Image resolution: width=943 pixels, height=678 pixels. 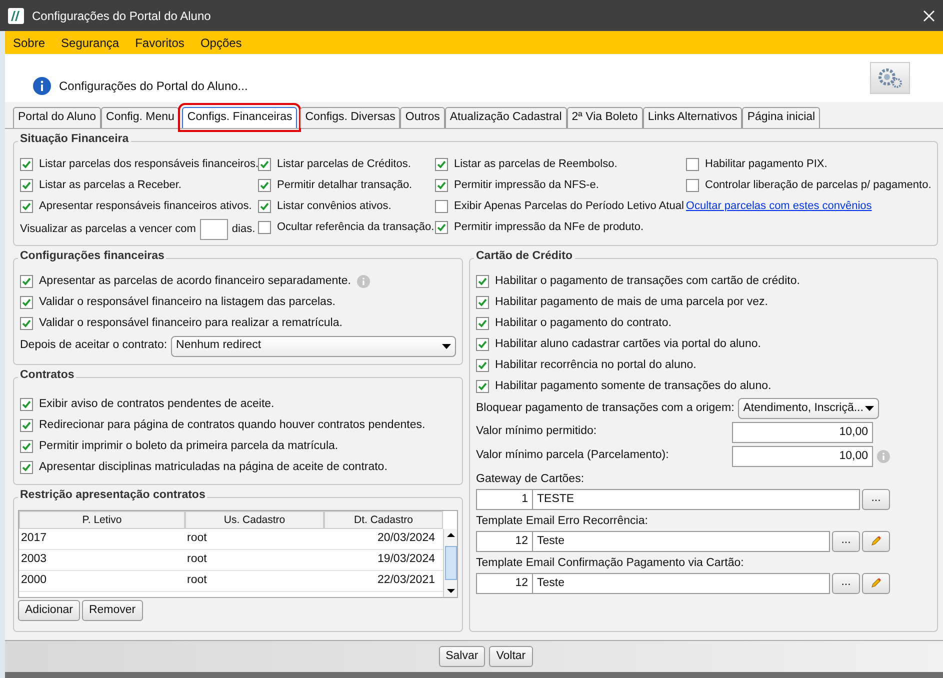 I want to click on group-title: Situação Financeira, so click(x=74, y=140).